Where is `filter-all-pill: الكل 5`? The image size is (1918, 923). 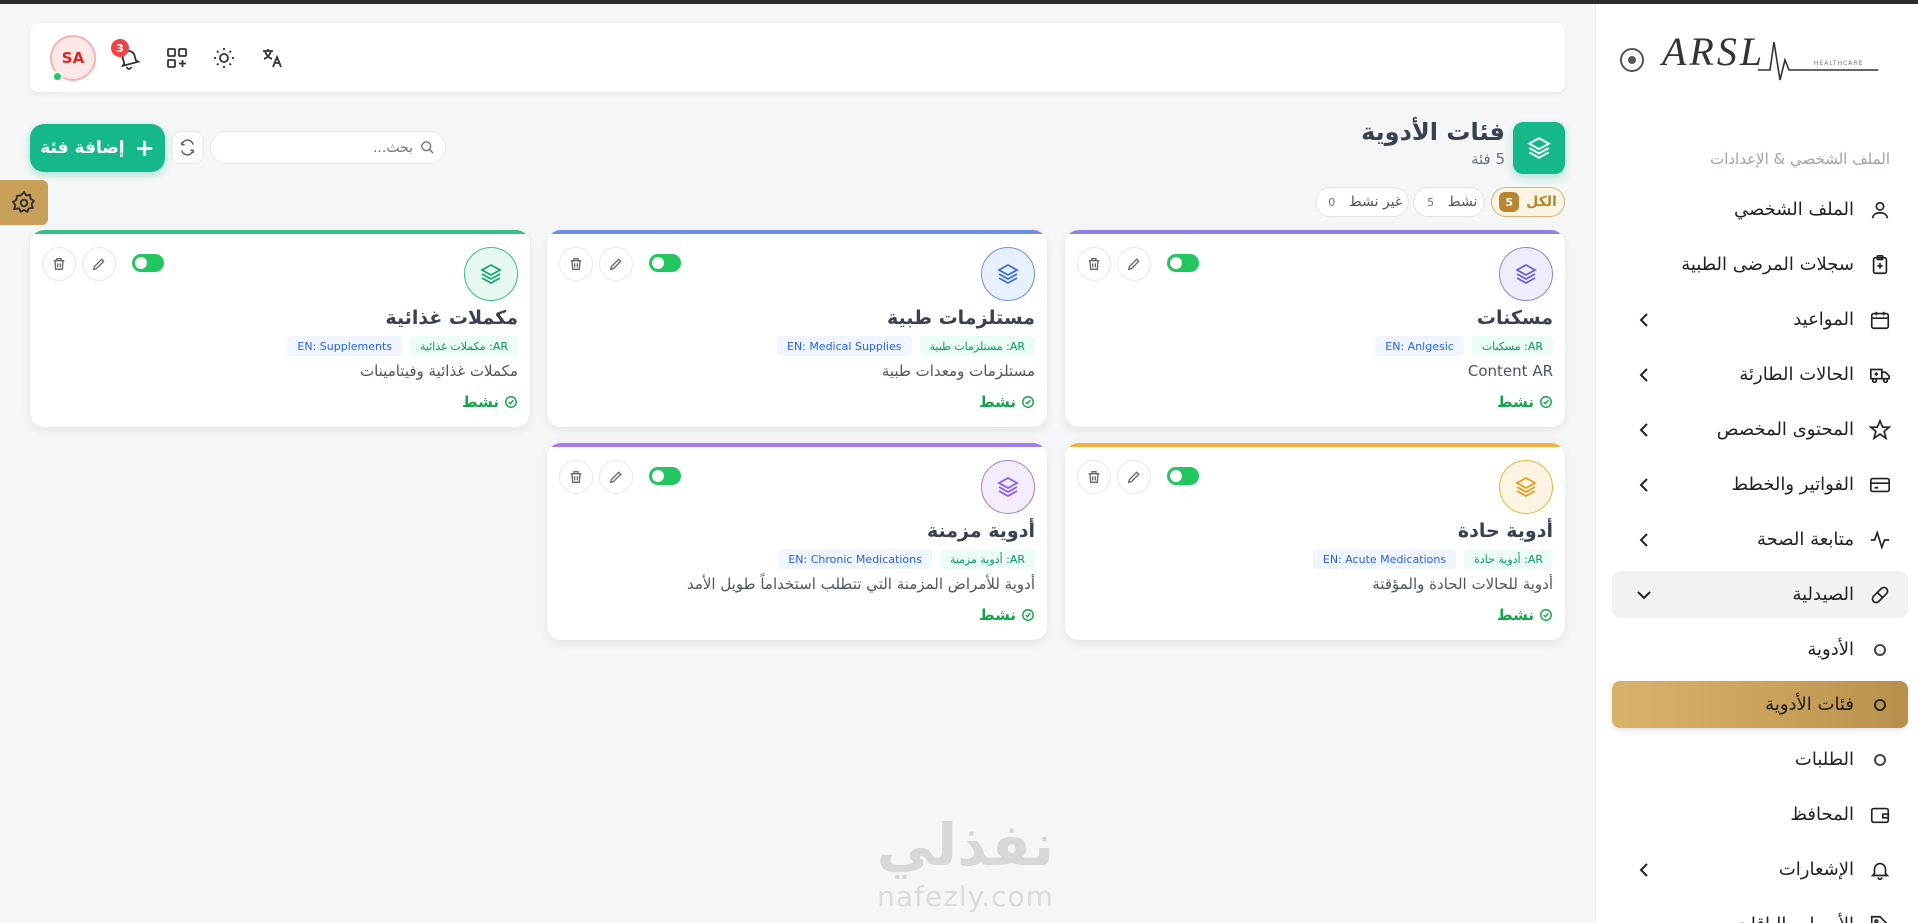 filter-all-pill: الكل 5 is located at coordinates (1528, 202).